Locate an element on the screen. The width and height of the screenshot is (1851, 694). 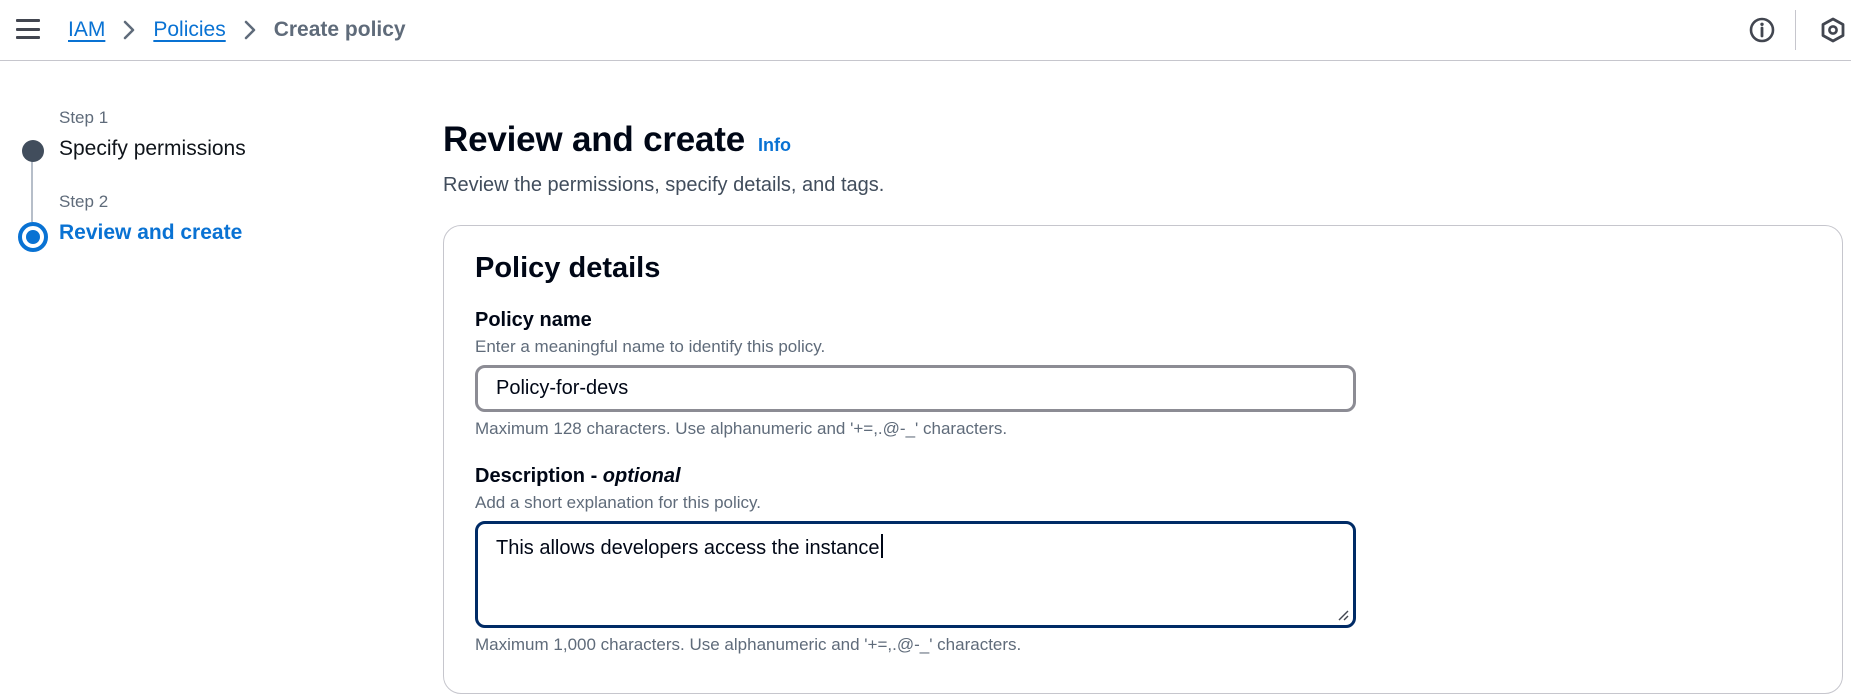
description-help-text: Add a short explanation for this policy. is located at coordinates (618, 502).